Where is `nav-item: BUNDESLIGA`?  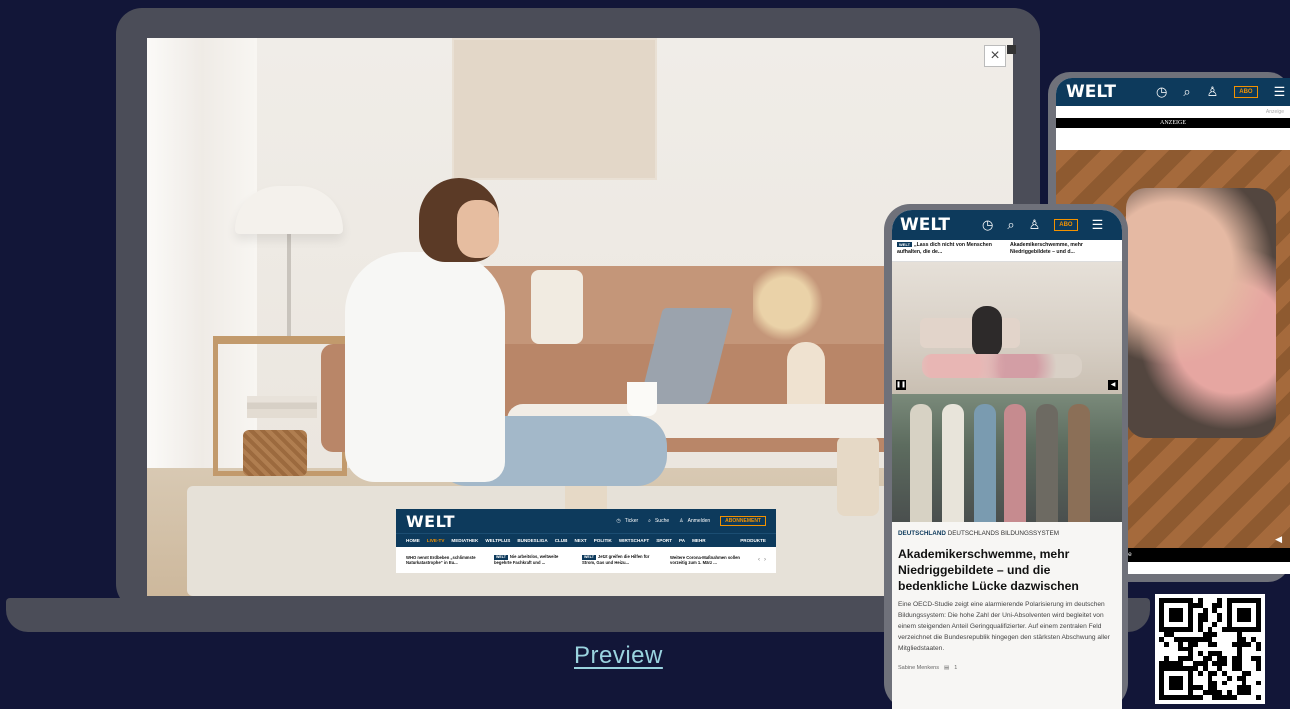
nav-item: BUNDESLIGA is located at coordinates (532, 540).